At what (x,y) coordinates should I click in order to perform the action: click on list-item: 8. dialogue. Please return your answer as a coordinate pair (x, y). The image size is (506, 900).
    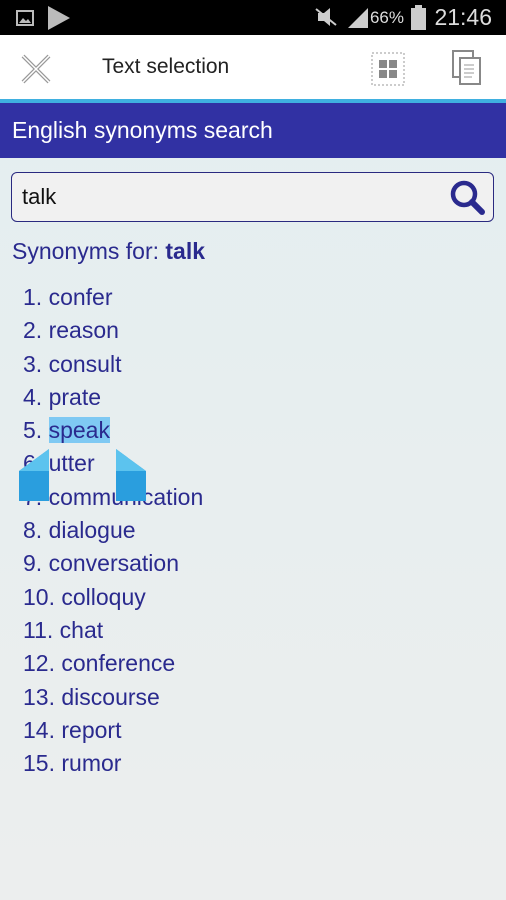
    Looking at the image, I should click on (113, 531).